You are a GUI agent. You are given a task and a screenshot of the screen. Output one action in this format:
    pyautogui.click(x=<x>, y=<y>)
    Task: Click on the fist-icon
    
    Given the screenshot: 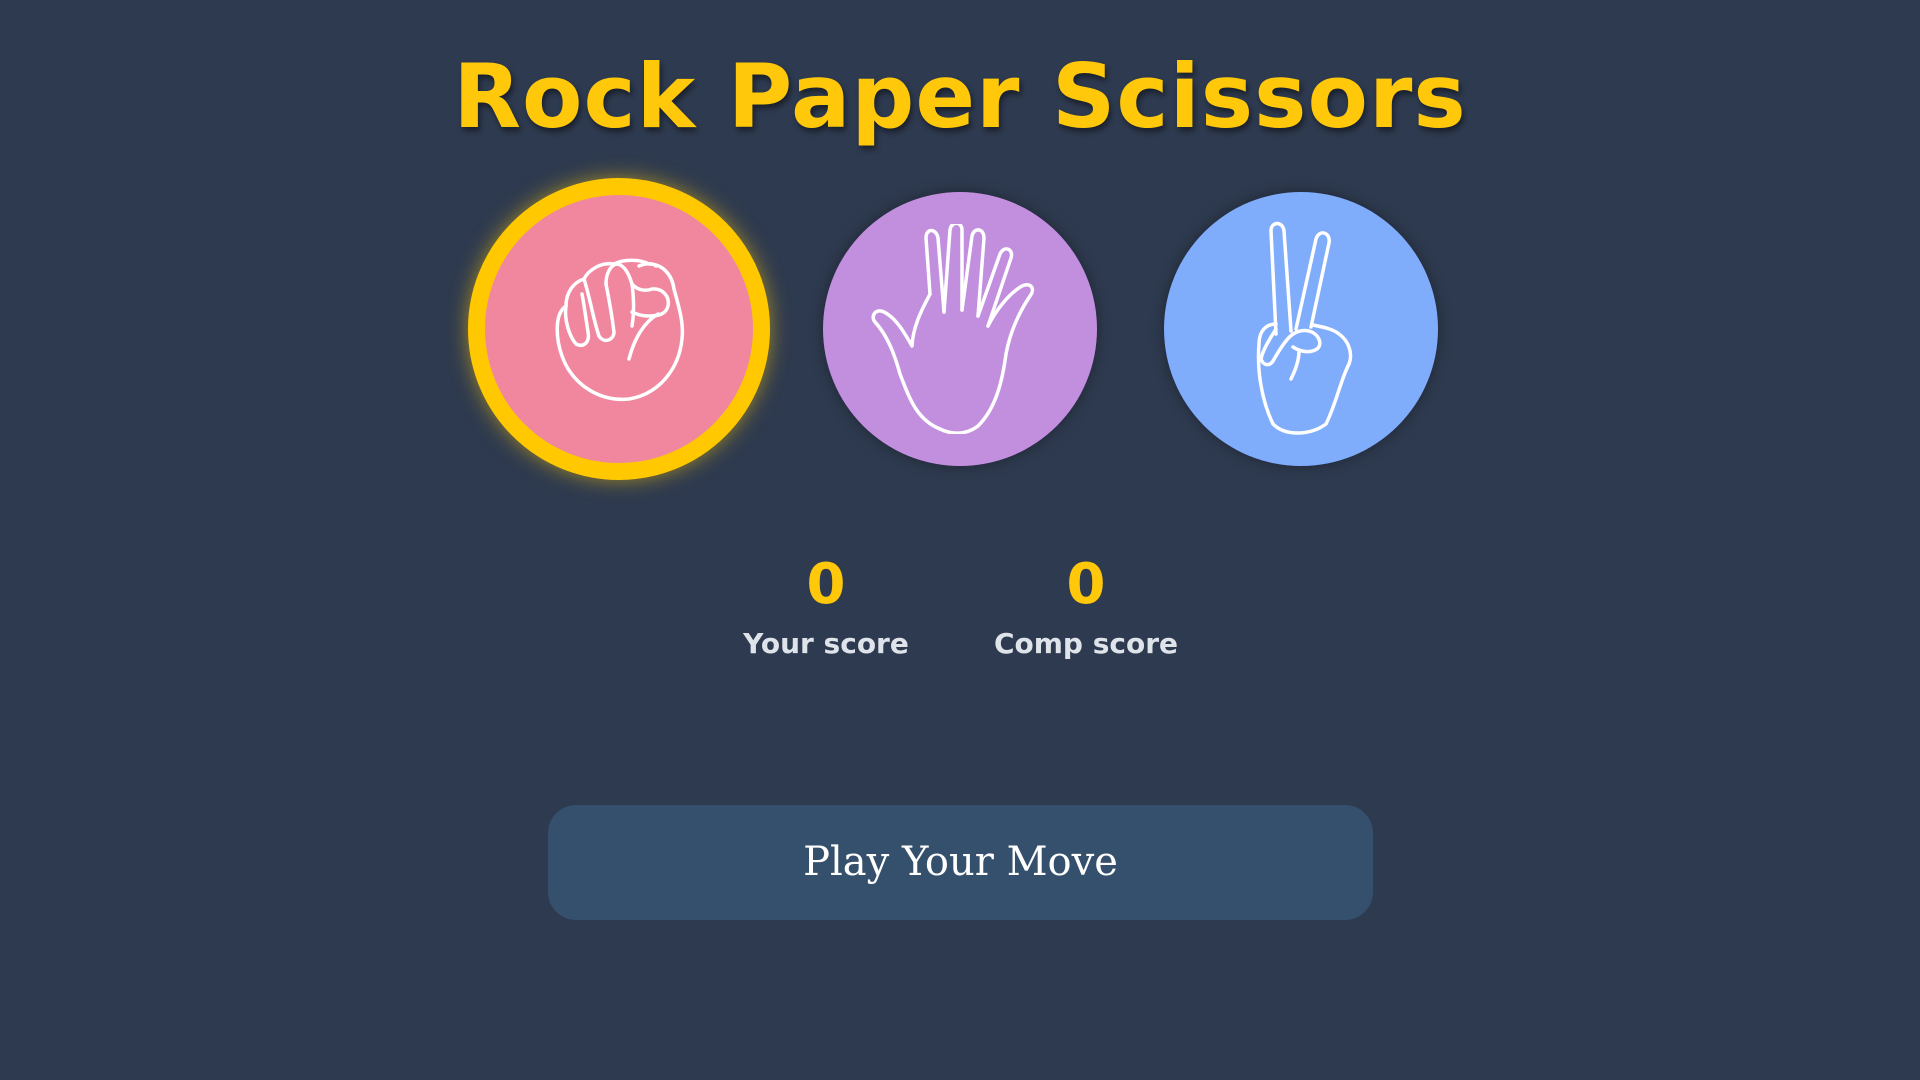 What is the action you would take?
    pyautogui.click(x=620, y=330)
    